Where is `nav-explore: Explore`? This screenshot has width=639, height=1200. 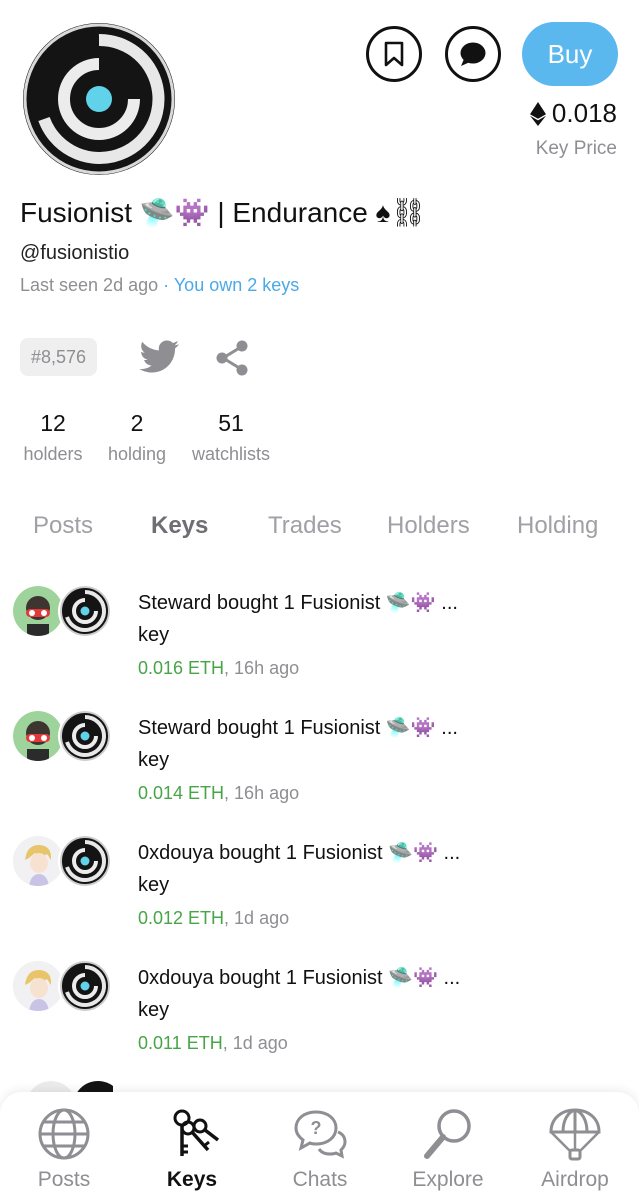
nav-explore: Explore is located at coordinates (448, 1146).